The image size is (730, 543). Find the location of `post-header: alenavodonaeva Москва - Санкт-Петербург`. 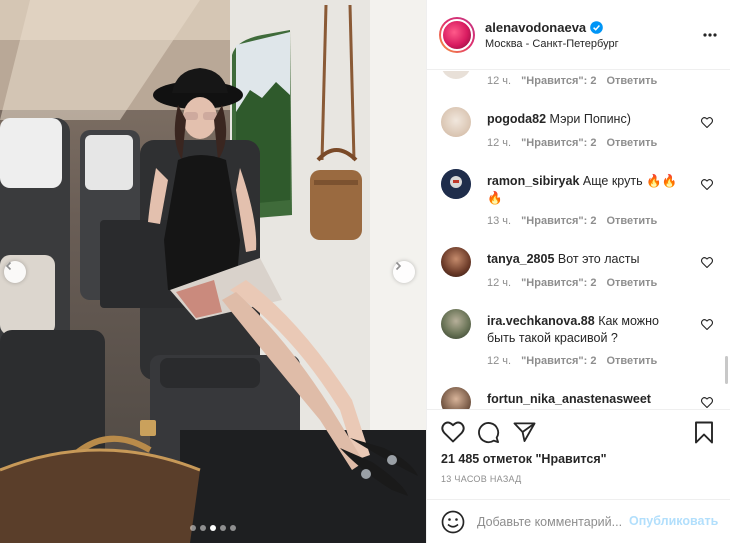

post-header: alenavodonaeva Москва - Санкт-Петербург is located at coordinates (578, 35).